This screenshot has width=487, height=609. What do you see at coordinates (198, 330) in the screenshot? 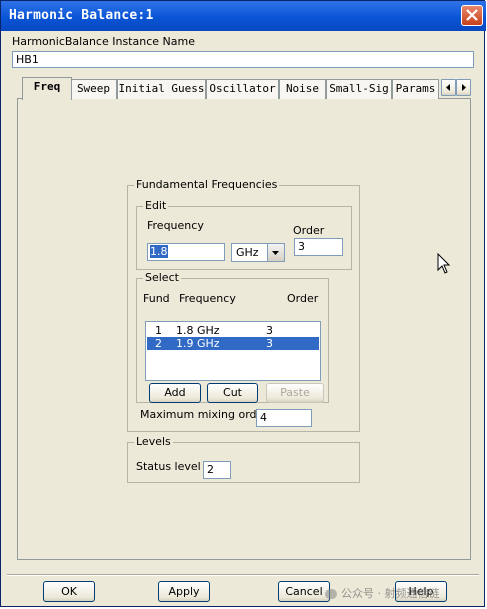
I see `frequency-cell: 1.8 GHz` at bounding box center [198, 330].